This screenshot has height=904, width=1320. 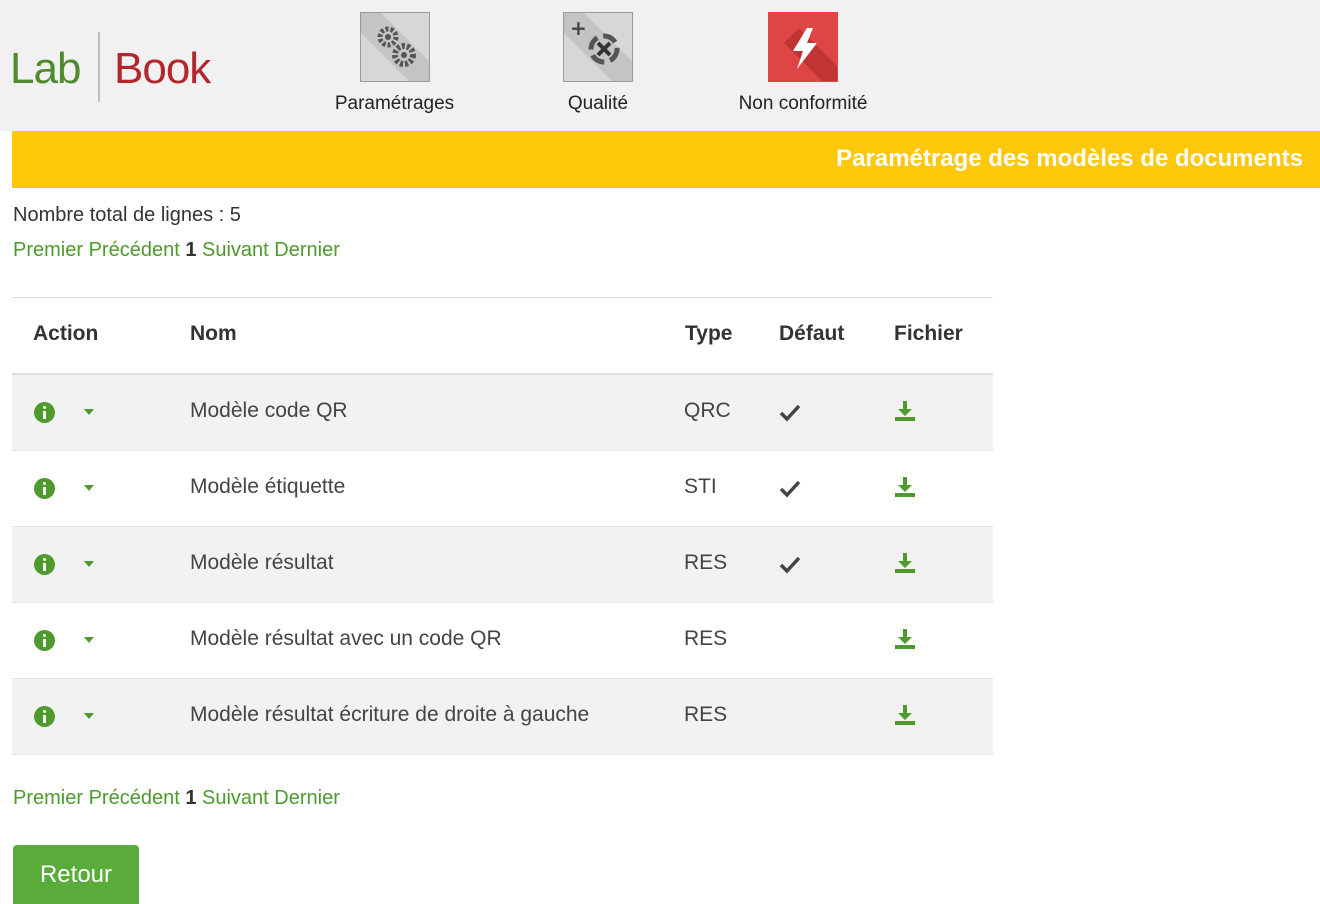 I want to click on pagination-bottom: Premier Précédent 1 Suivant Dernier, so click(x=176, y=798).